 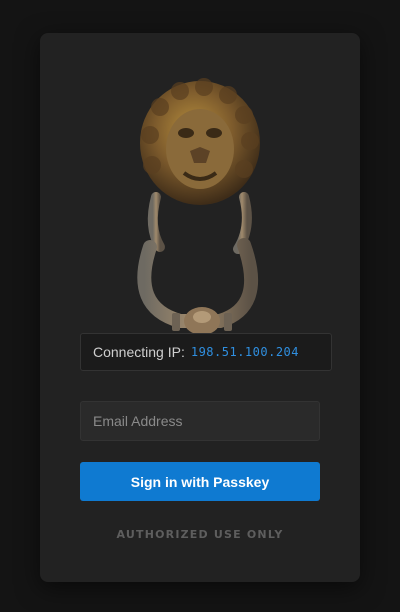 I want to click on connecting-ip-box: Connecting IP: 198.51.100.204, so click(x=206, y=352).